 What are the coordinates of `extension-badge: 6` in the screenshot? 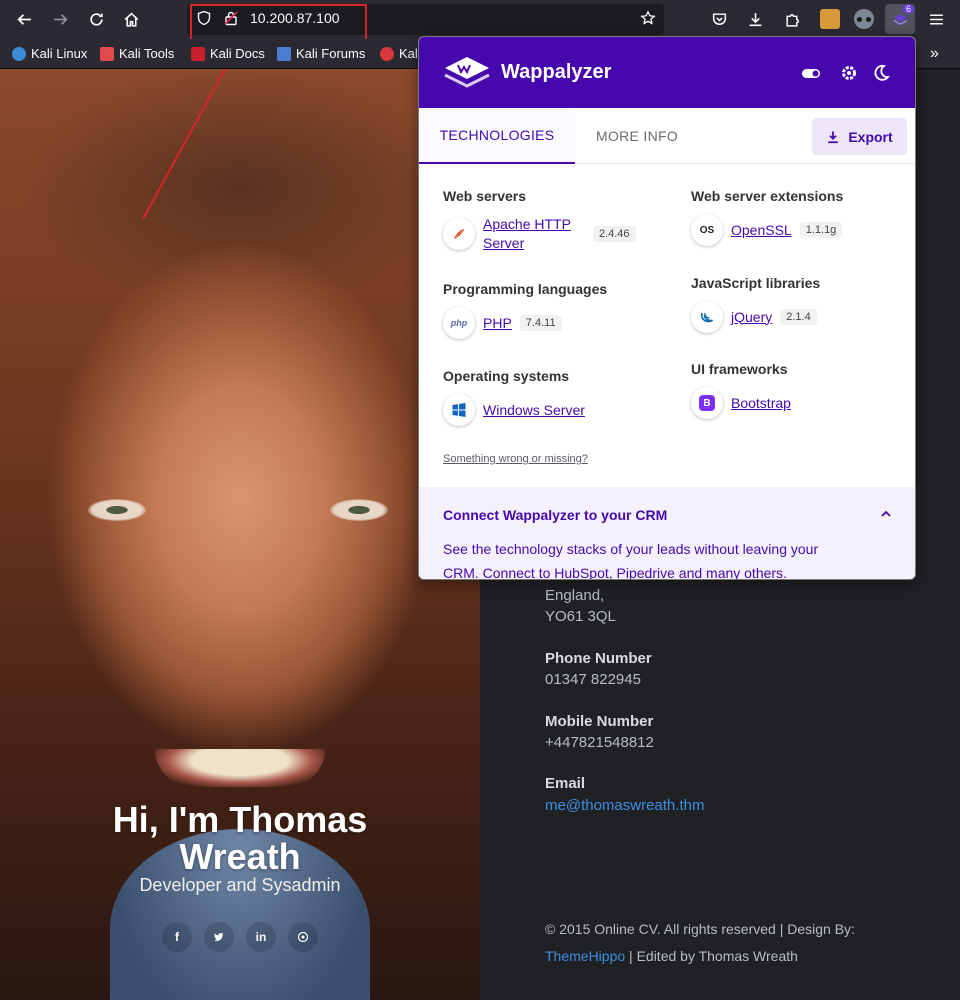 It's located at (908, 9).